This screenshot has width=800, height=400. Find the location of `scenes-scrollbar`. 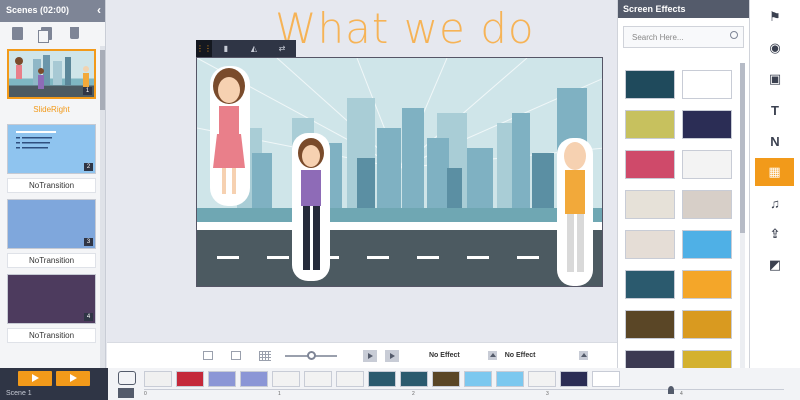

scenes-scrollbar is located at coordinates (102, 207).